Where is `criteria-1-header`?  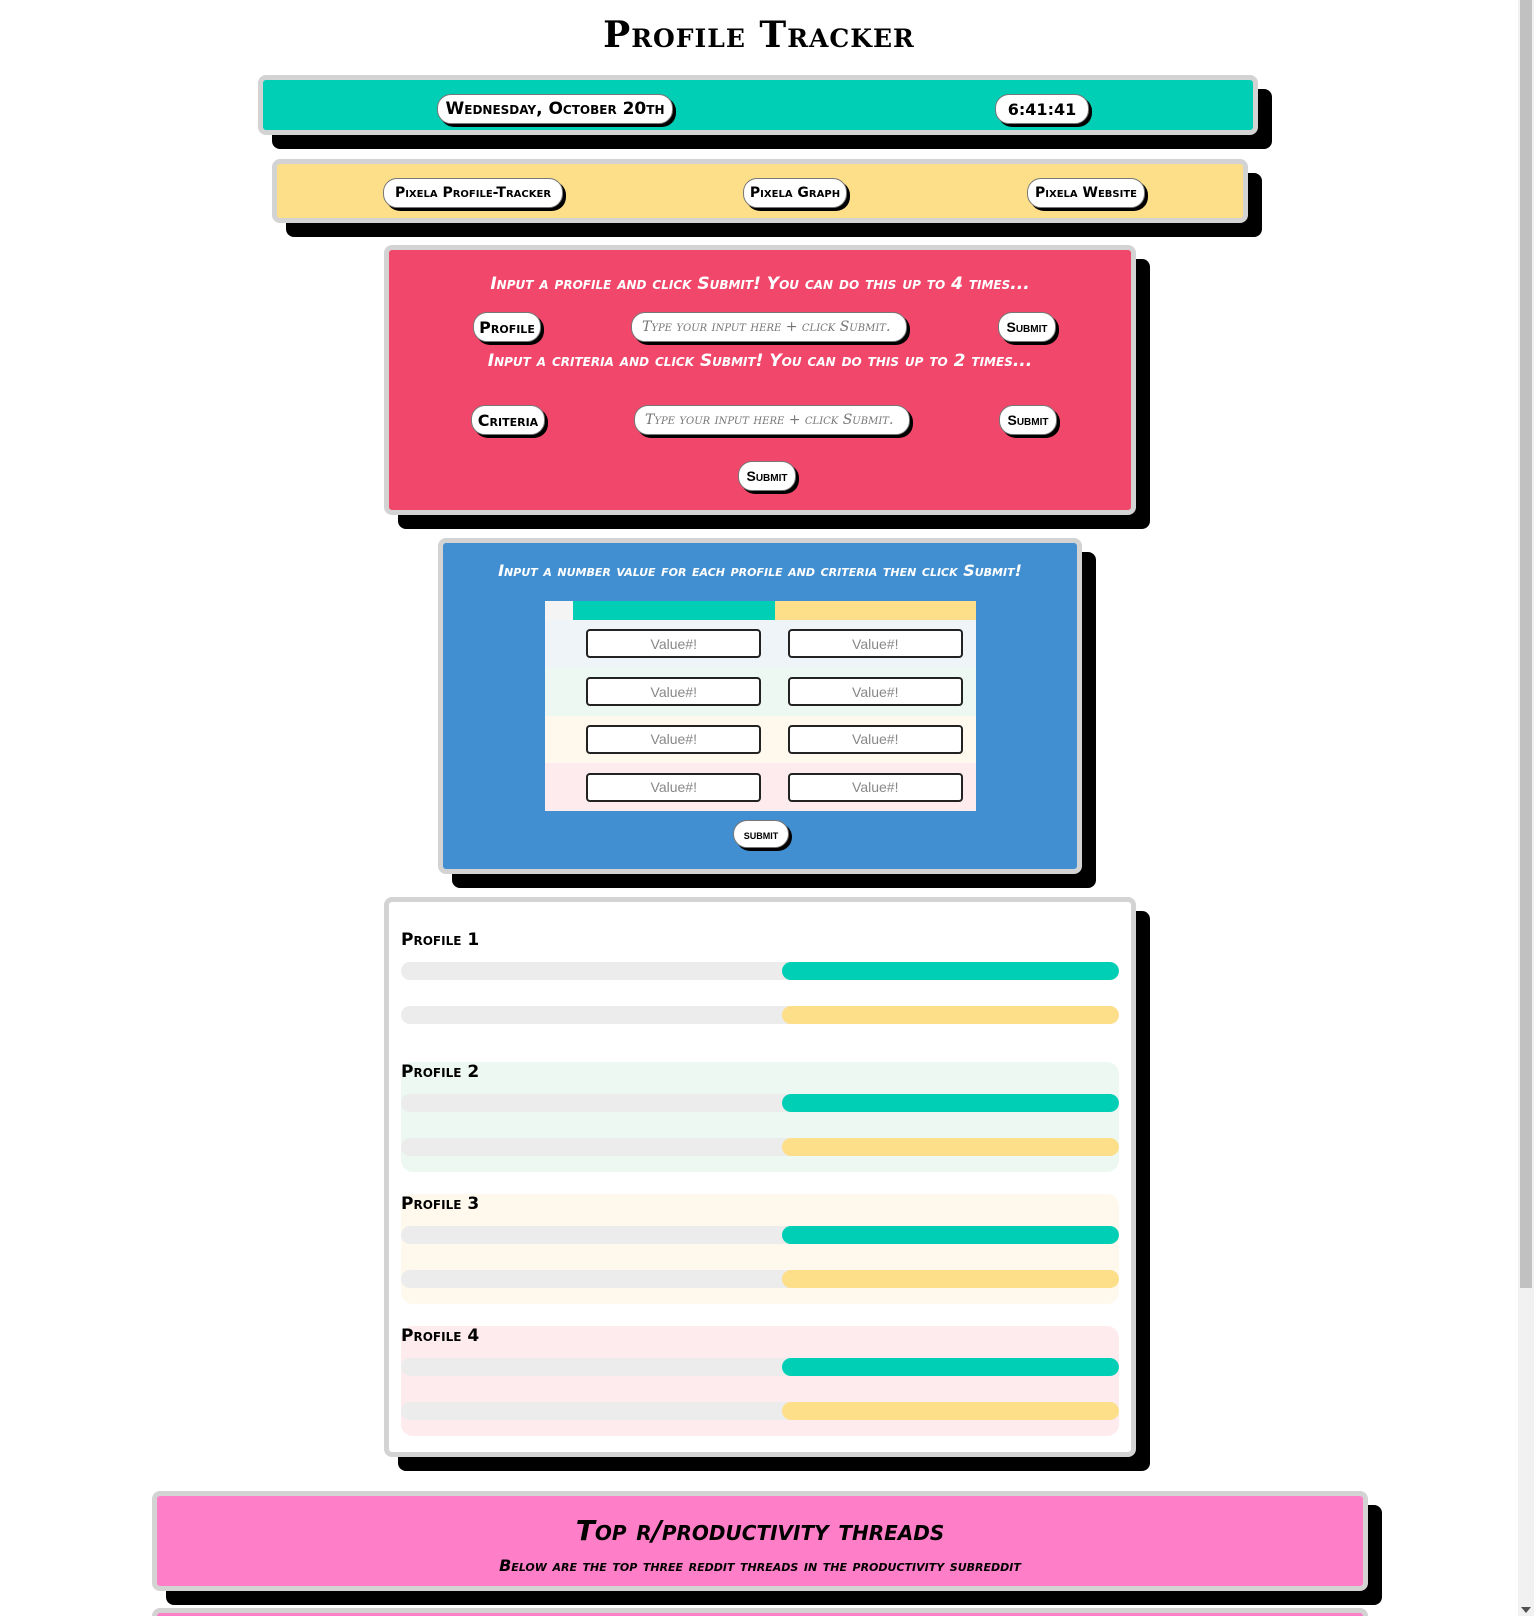 criteria-1-header is located at coordinates (674, 610).